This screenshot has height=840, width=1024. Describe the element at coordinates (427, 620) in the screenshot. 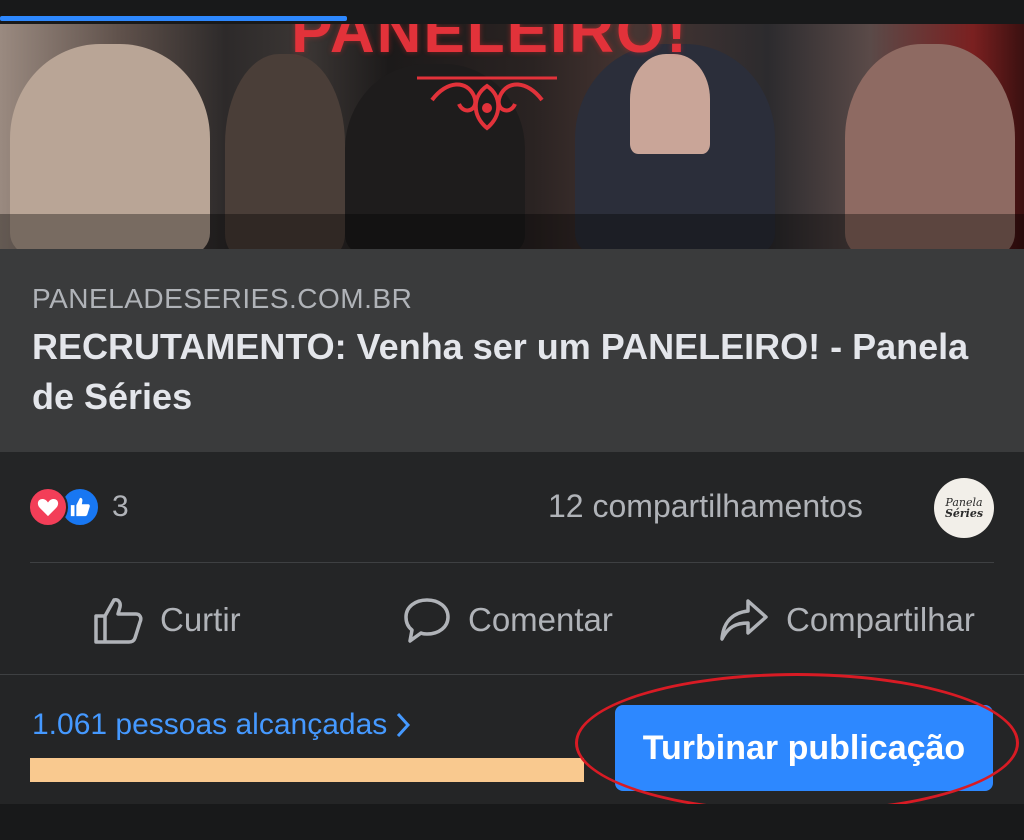

I see `comment-icon` at that location.